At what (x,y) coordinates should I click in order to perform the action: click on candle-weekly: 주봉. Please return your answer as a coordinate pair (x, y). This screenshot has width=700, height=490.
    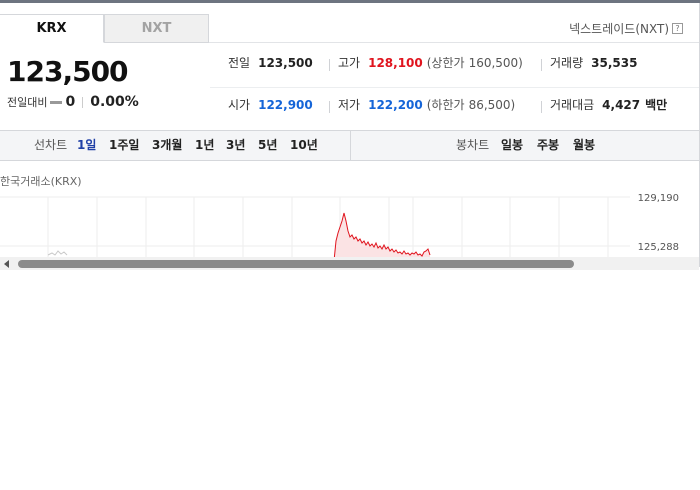
    Looking at the image, I should click on (548, 145).